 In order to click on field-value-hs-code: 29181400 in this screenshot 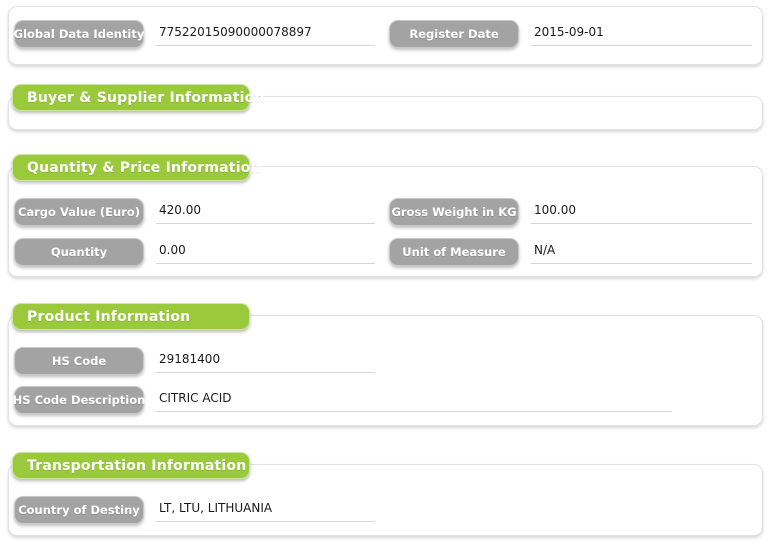, I will do `click(265, 359)`.